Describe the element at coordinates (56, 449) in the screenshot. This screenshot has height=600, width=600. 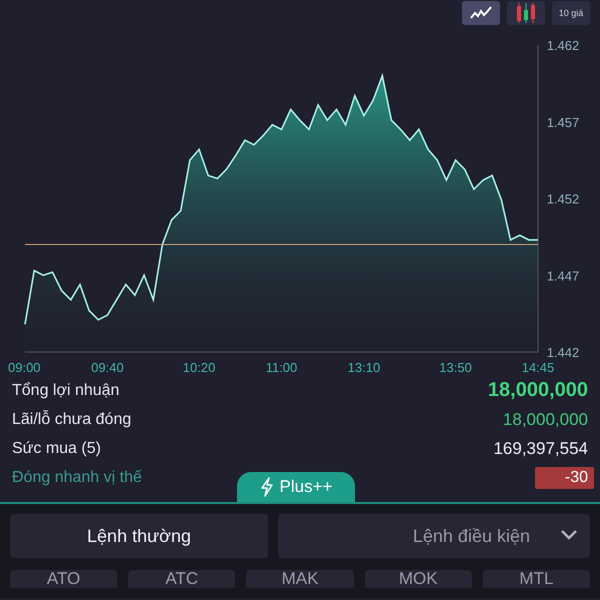
I see `stat-label: Sức mua (5)` at that location.